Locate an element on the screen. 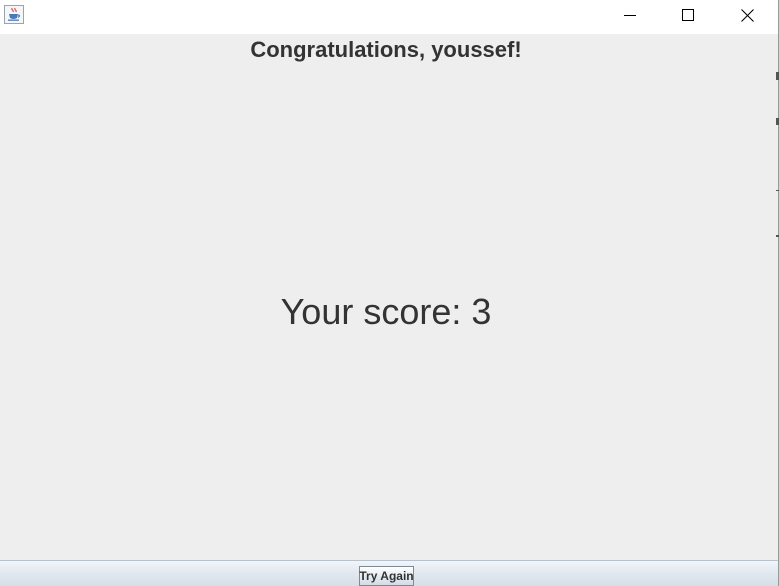 The height and width of the screenshot is (586, 779). java-coffee-cup-icon is located at coordinates (14, 14).